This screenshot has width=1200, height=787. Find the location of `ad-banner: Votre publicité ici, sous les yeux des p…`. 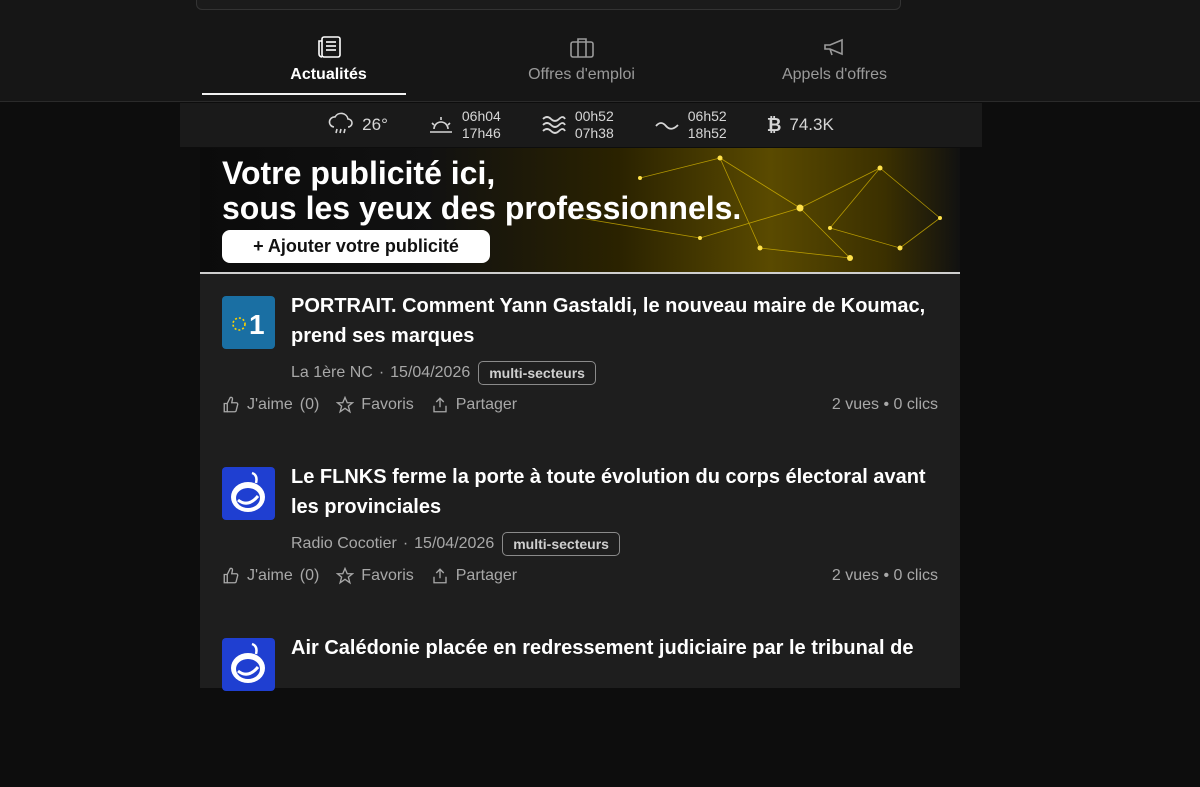

ad-banner: Votre publicité ici, sous les yeux des p… is located at coordinates (580, 211).